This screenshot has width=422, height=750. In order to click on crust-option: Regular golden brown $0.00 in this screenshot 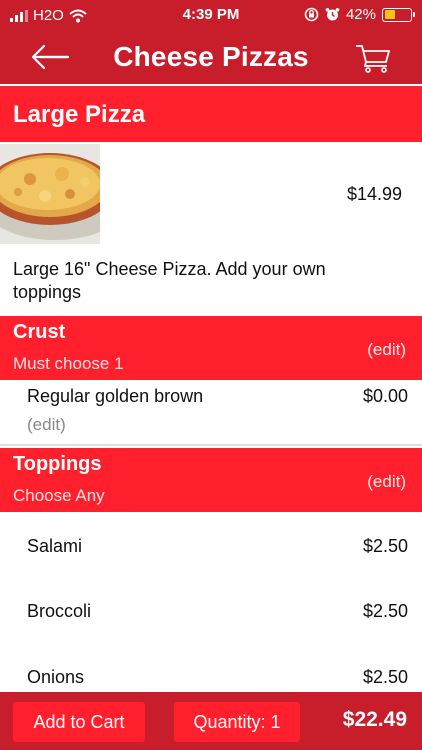, I will do `click(211, 398)`.